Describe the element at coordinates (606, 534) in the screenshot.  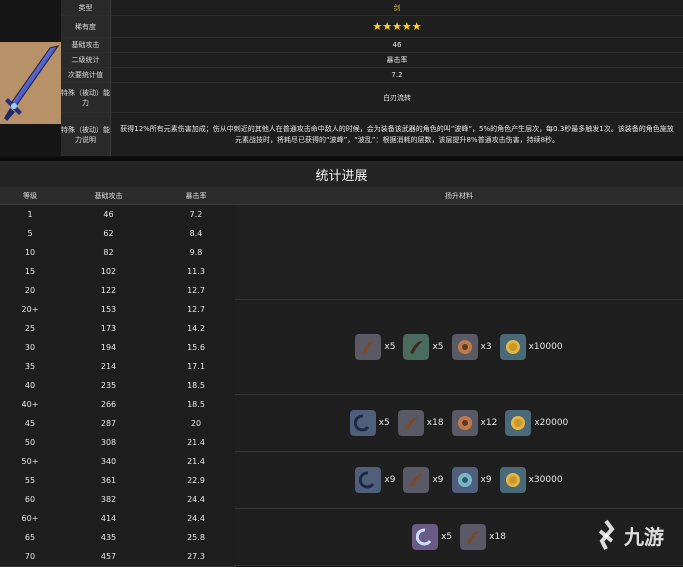
I see `watermark-logo-icon` at that location.